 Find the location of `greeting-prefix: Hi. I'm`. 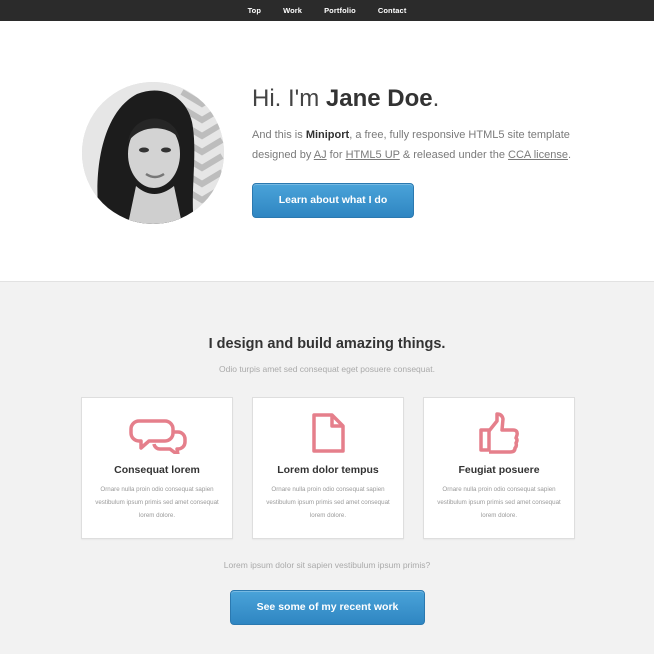

greeting-prefix: Hi. I'm is located at coordinates (289, 98).